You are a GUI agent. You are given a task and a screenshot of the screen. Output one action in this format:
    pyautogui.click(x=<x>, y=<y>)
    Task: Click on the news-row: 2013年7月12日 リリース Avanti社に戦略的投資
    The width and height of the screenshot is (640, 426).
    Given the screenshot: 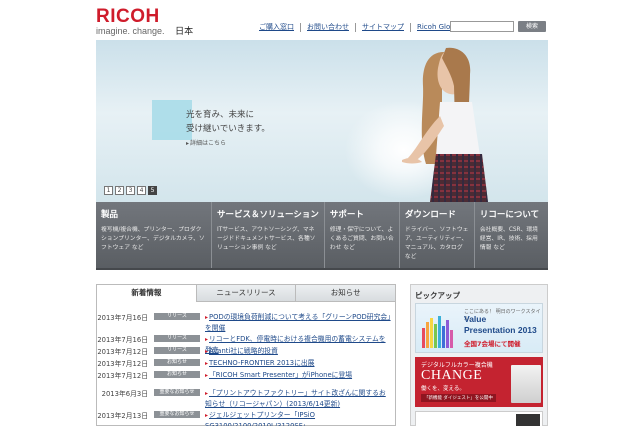 What is the action you would take?
    pyautogui.click(x=246, y=352)
    